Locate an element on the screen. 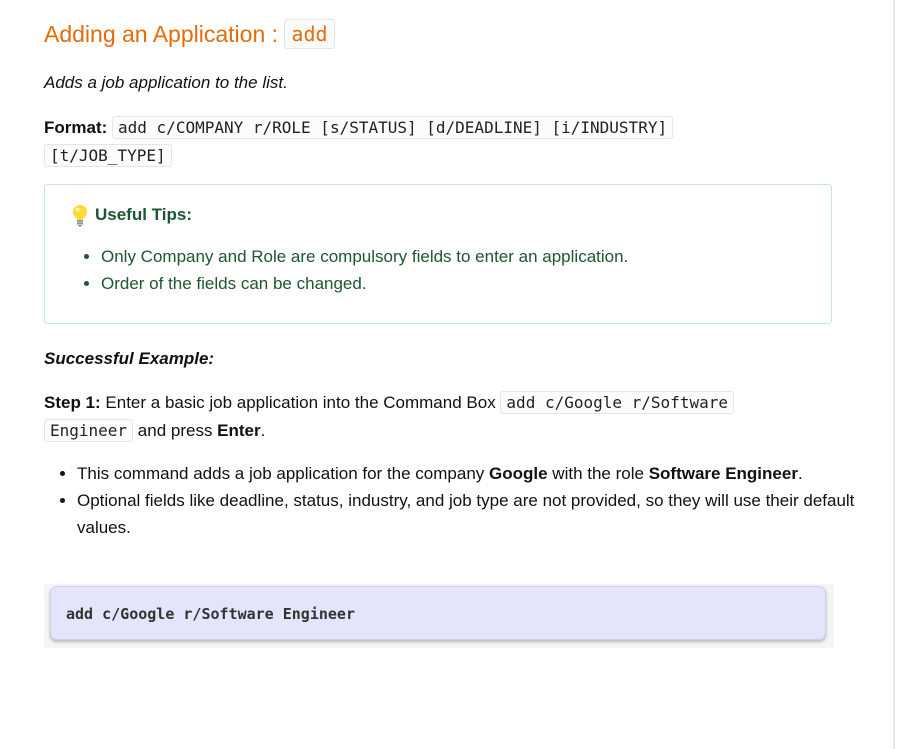 The image size is (897, 749). step-key: Enter is located at coordinates (239, 430).